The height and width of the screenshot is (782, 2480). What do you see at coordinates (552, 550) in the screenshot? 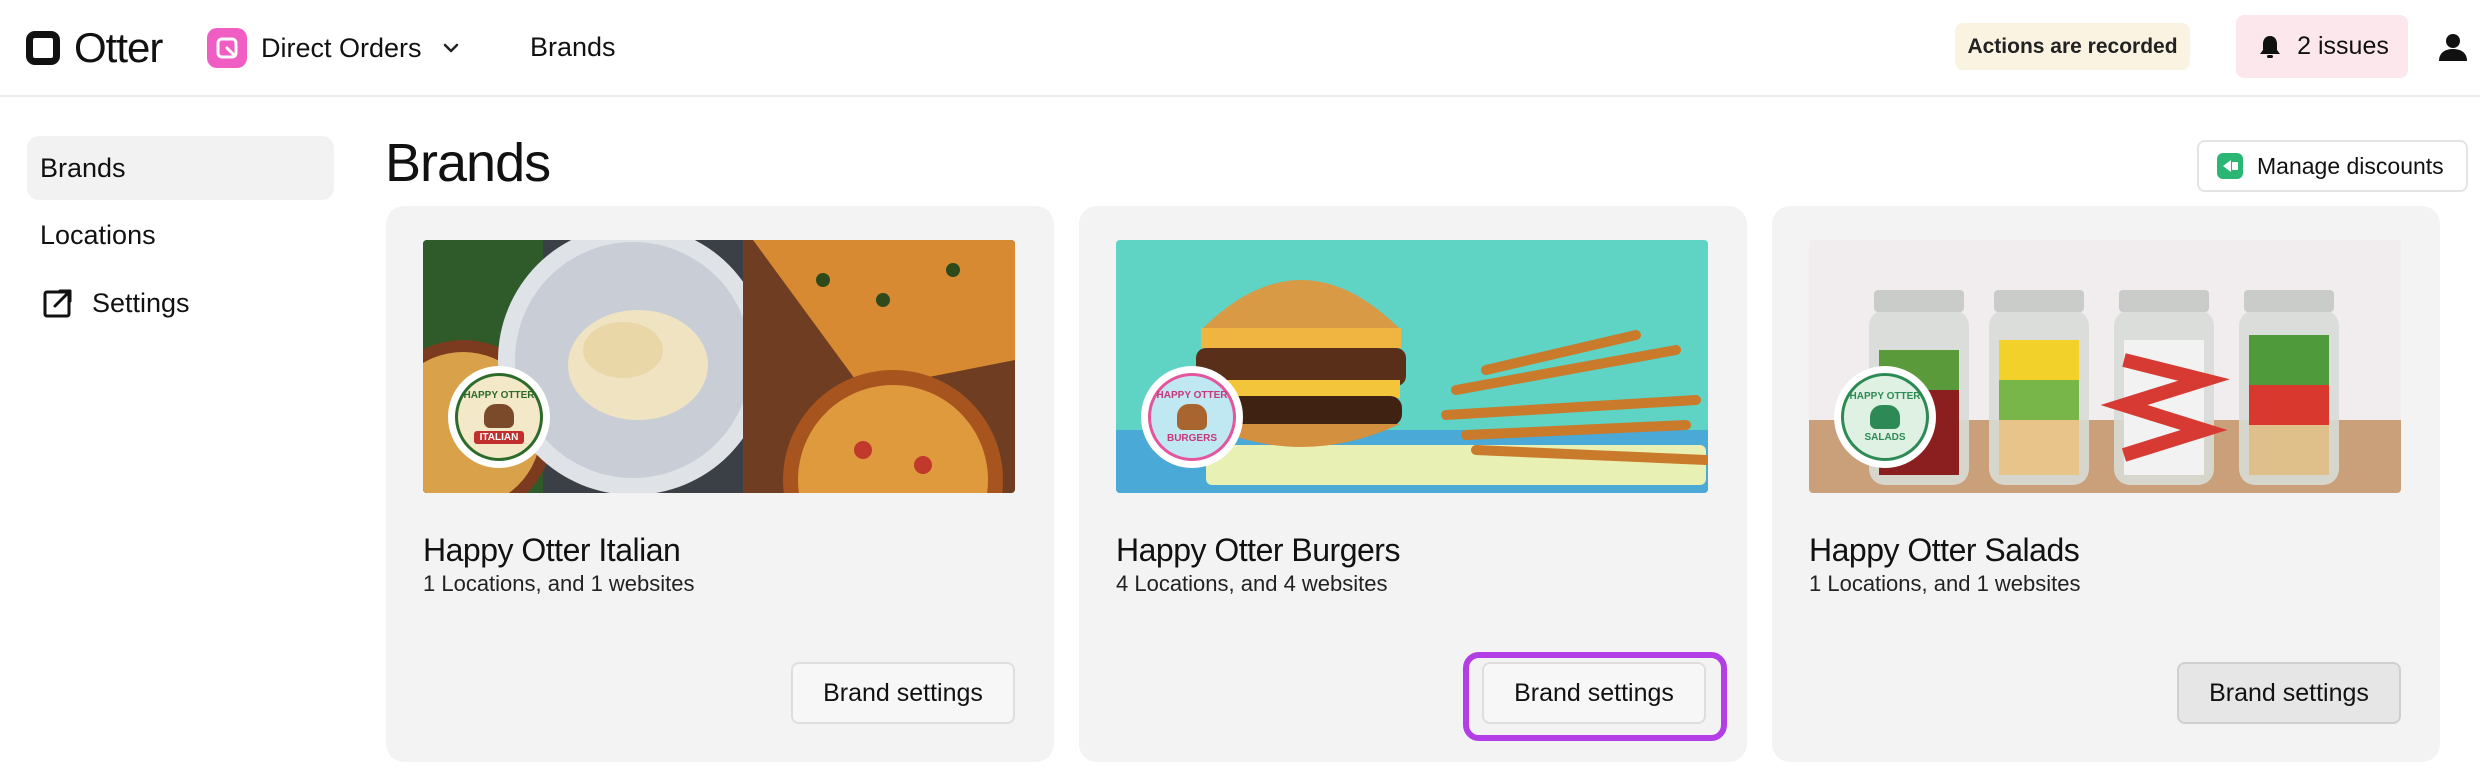
I see `brand-name: Happy Otter Italian` at bounding box center [552, 550].